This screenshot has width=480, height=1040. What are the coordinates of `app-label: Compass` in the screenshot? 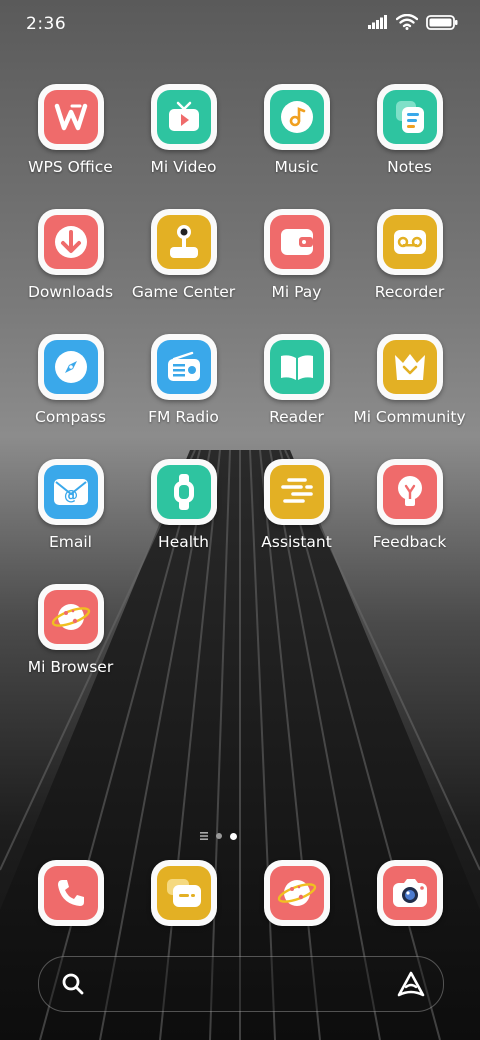 It's located at (70, 417).